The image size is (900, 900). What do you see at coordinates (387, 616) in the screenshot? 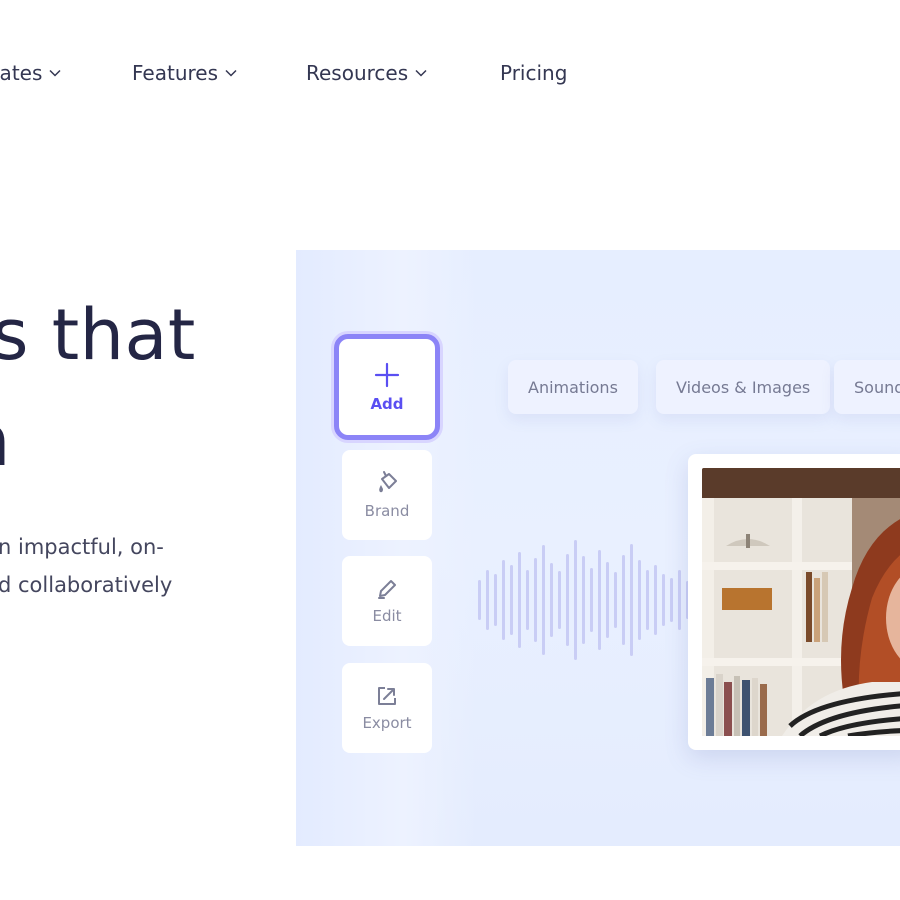
I see `tool-label: Edit` at bounding box center [387, 616].